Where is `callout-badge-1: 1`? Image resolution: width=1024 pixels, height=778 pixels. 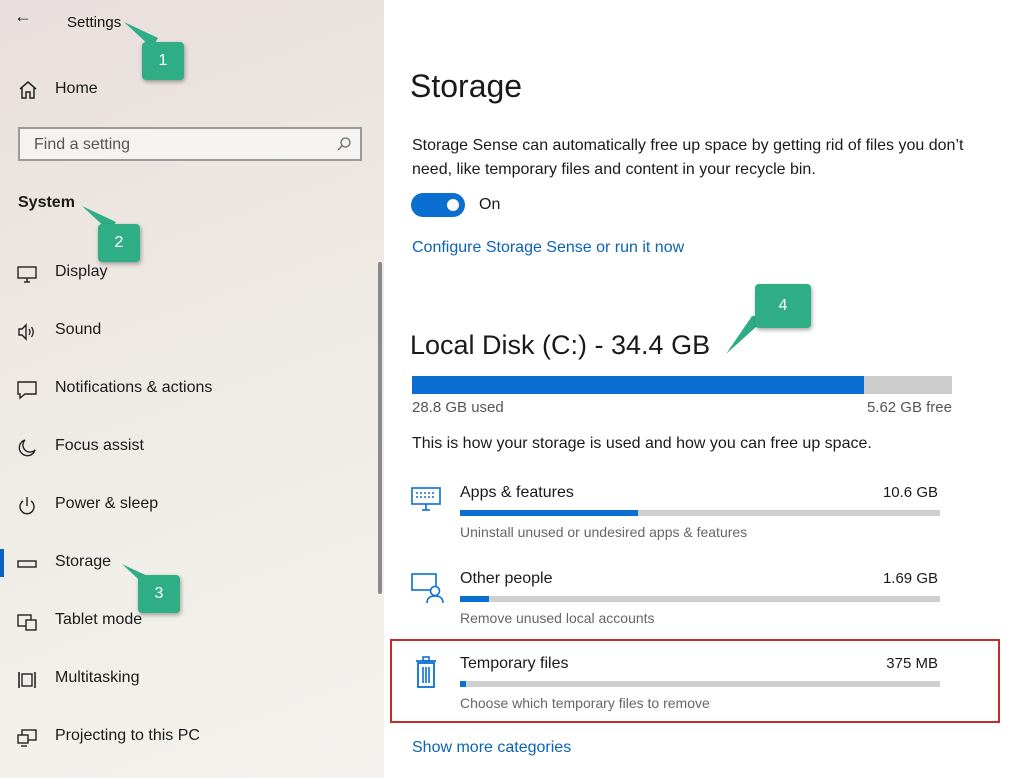
callout-badge-1: 1 is located at coordinates (163, 61).